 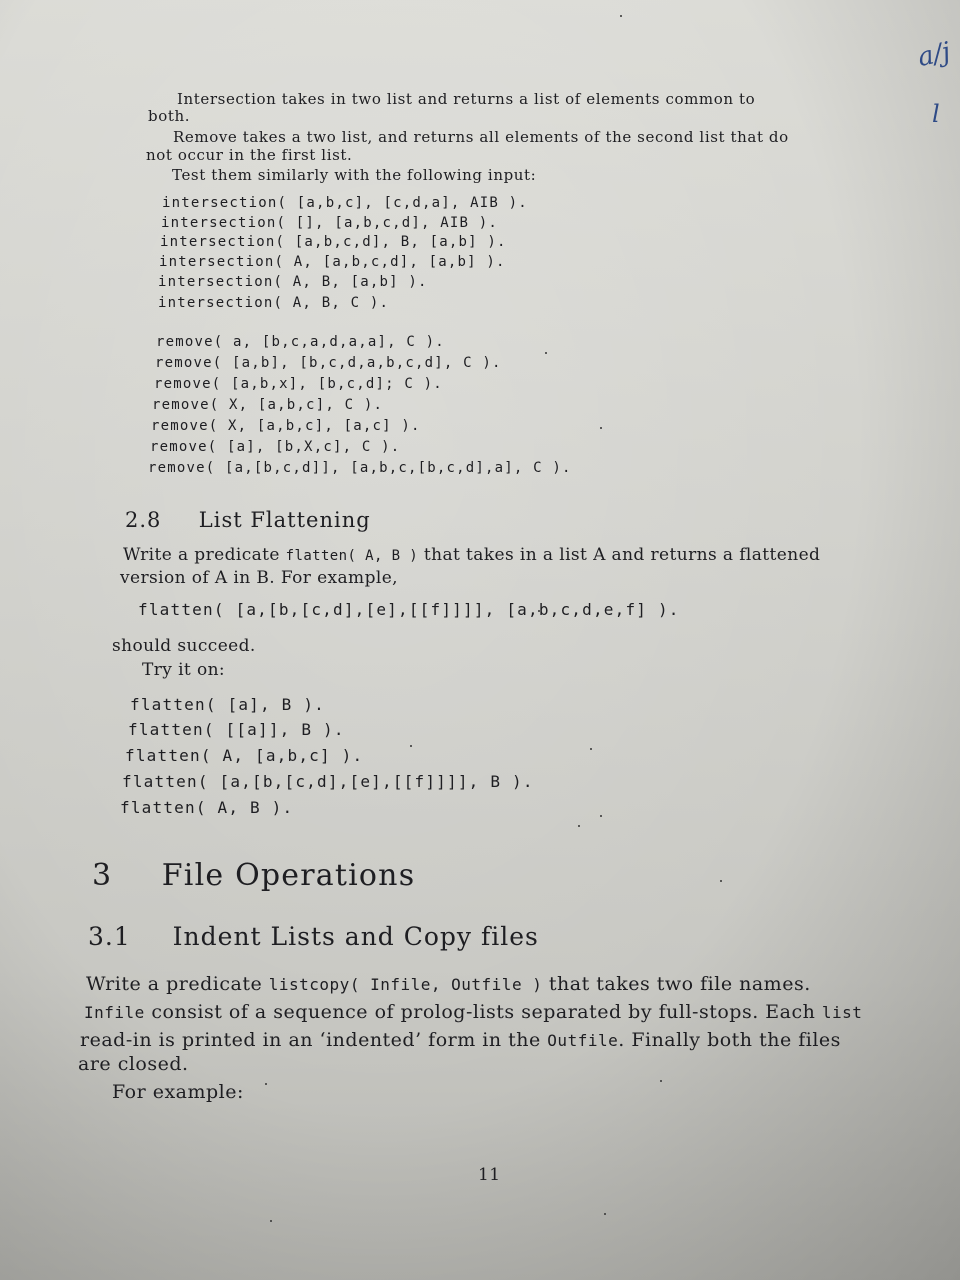 I want to click on inline-code: list, so click(x=842, y=1012).